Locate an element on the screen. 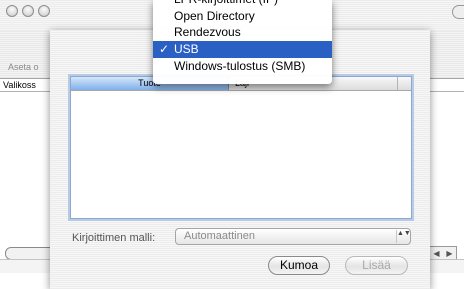  printer-model-label: Kirjoittimen malli: is located at coordinates (114, 238).